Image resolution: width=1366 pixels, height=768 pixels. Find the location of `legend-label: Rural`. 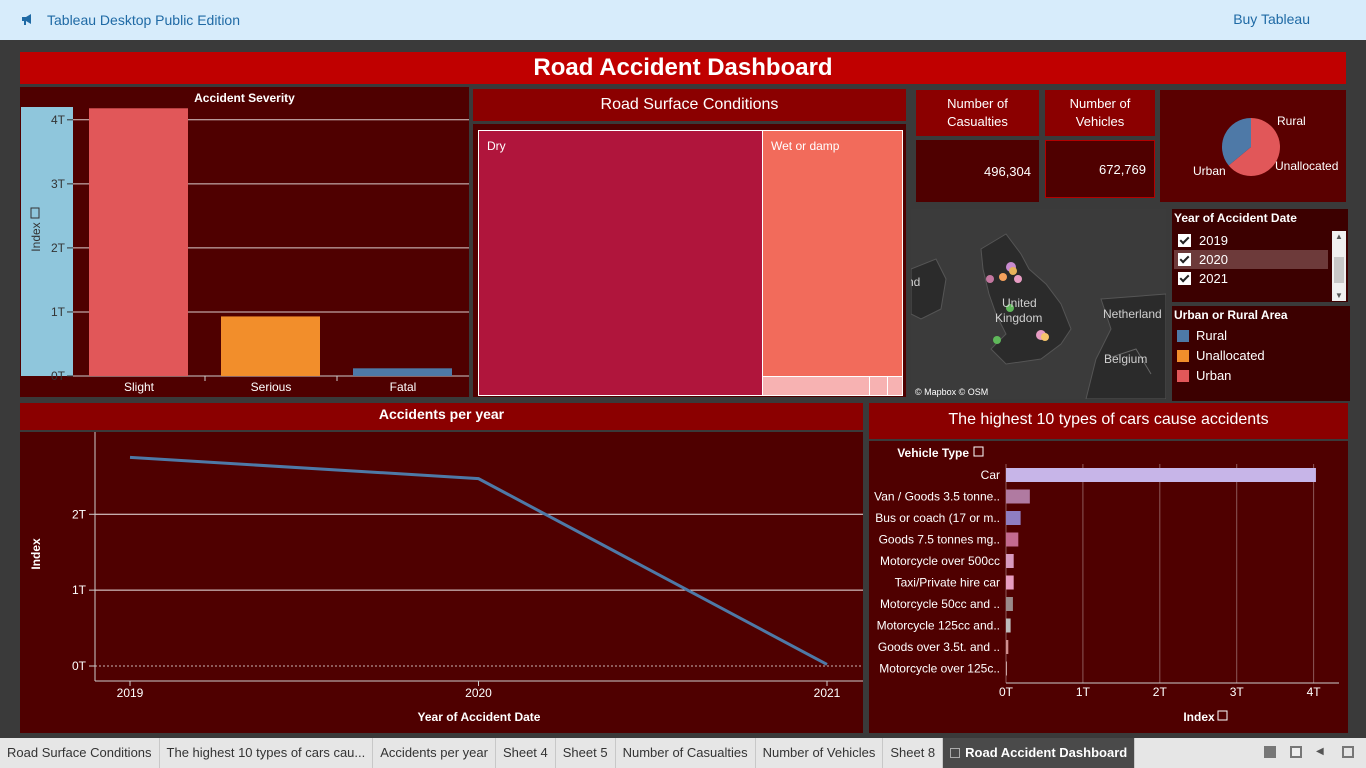

legend-label: Rural is located at coordinates (1212, 335).